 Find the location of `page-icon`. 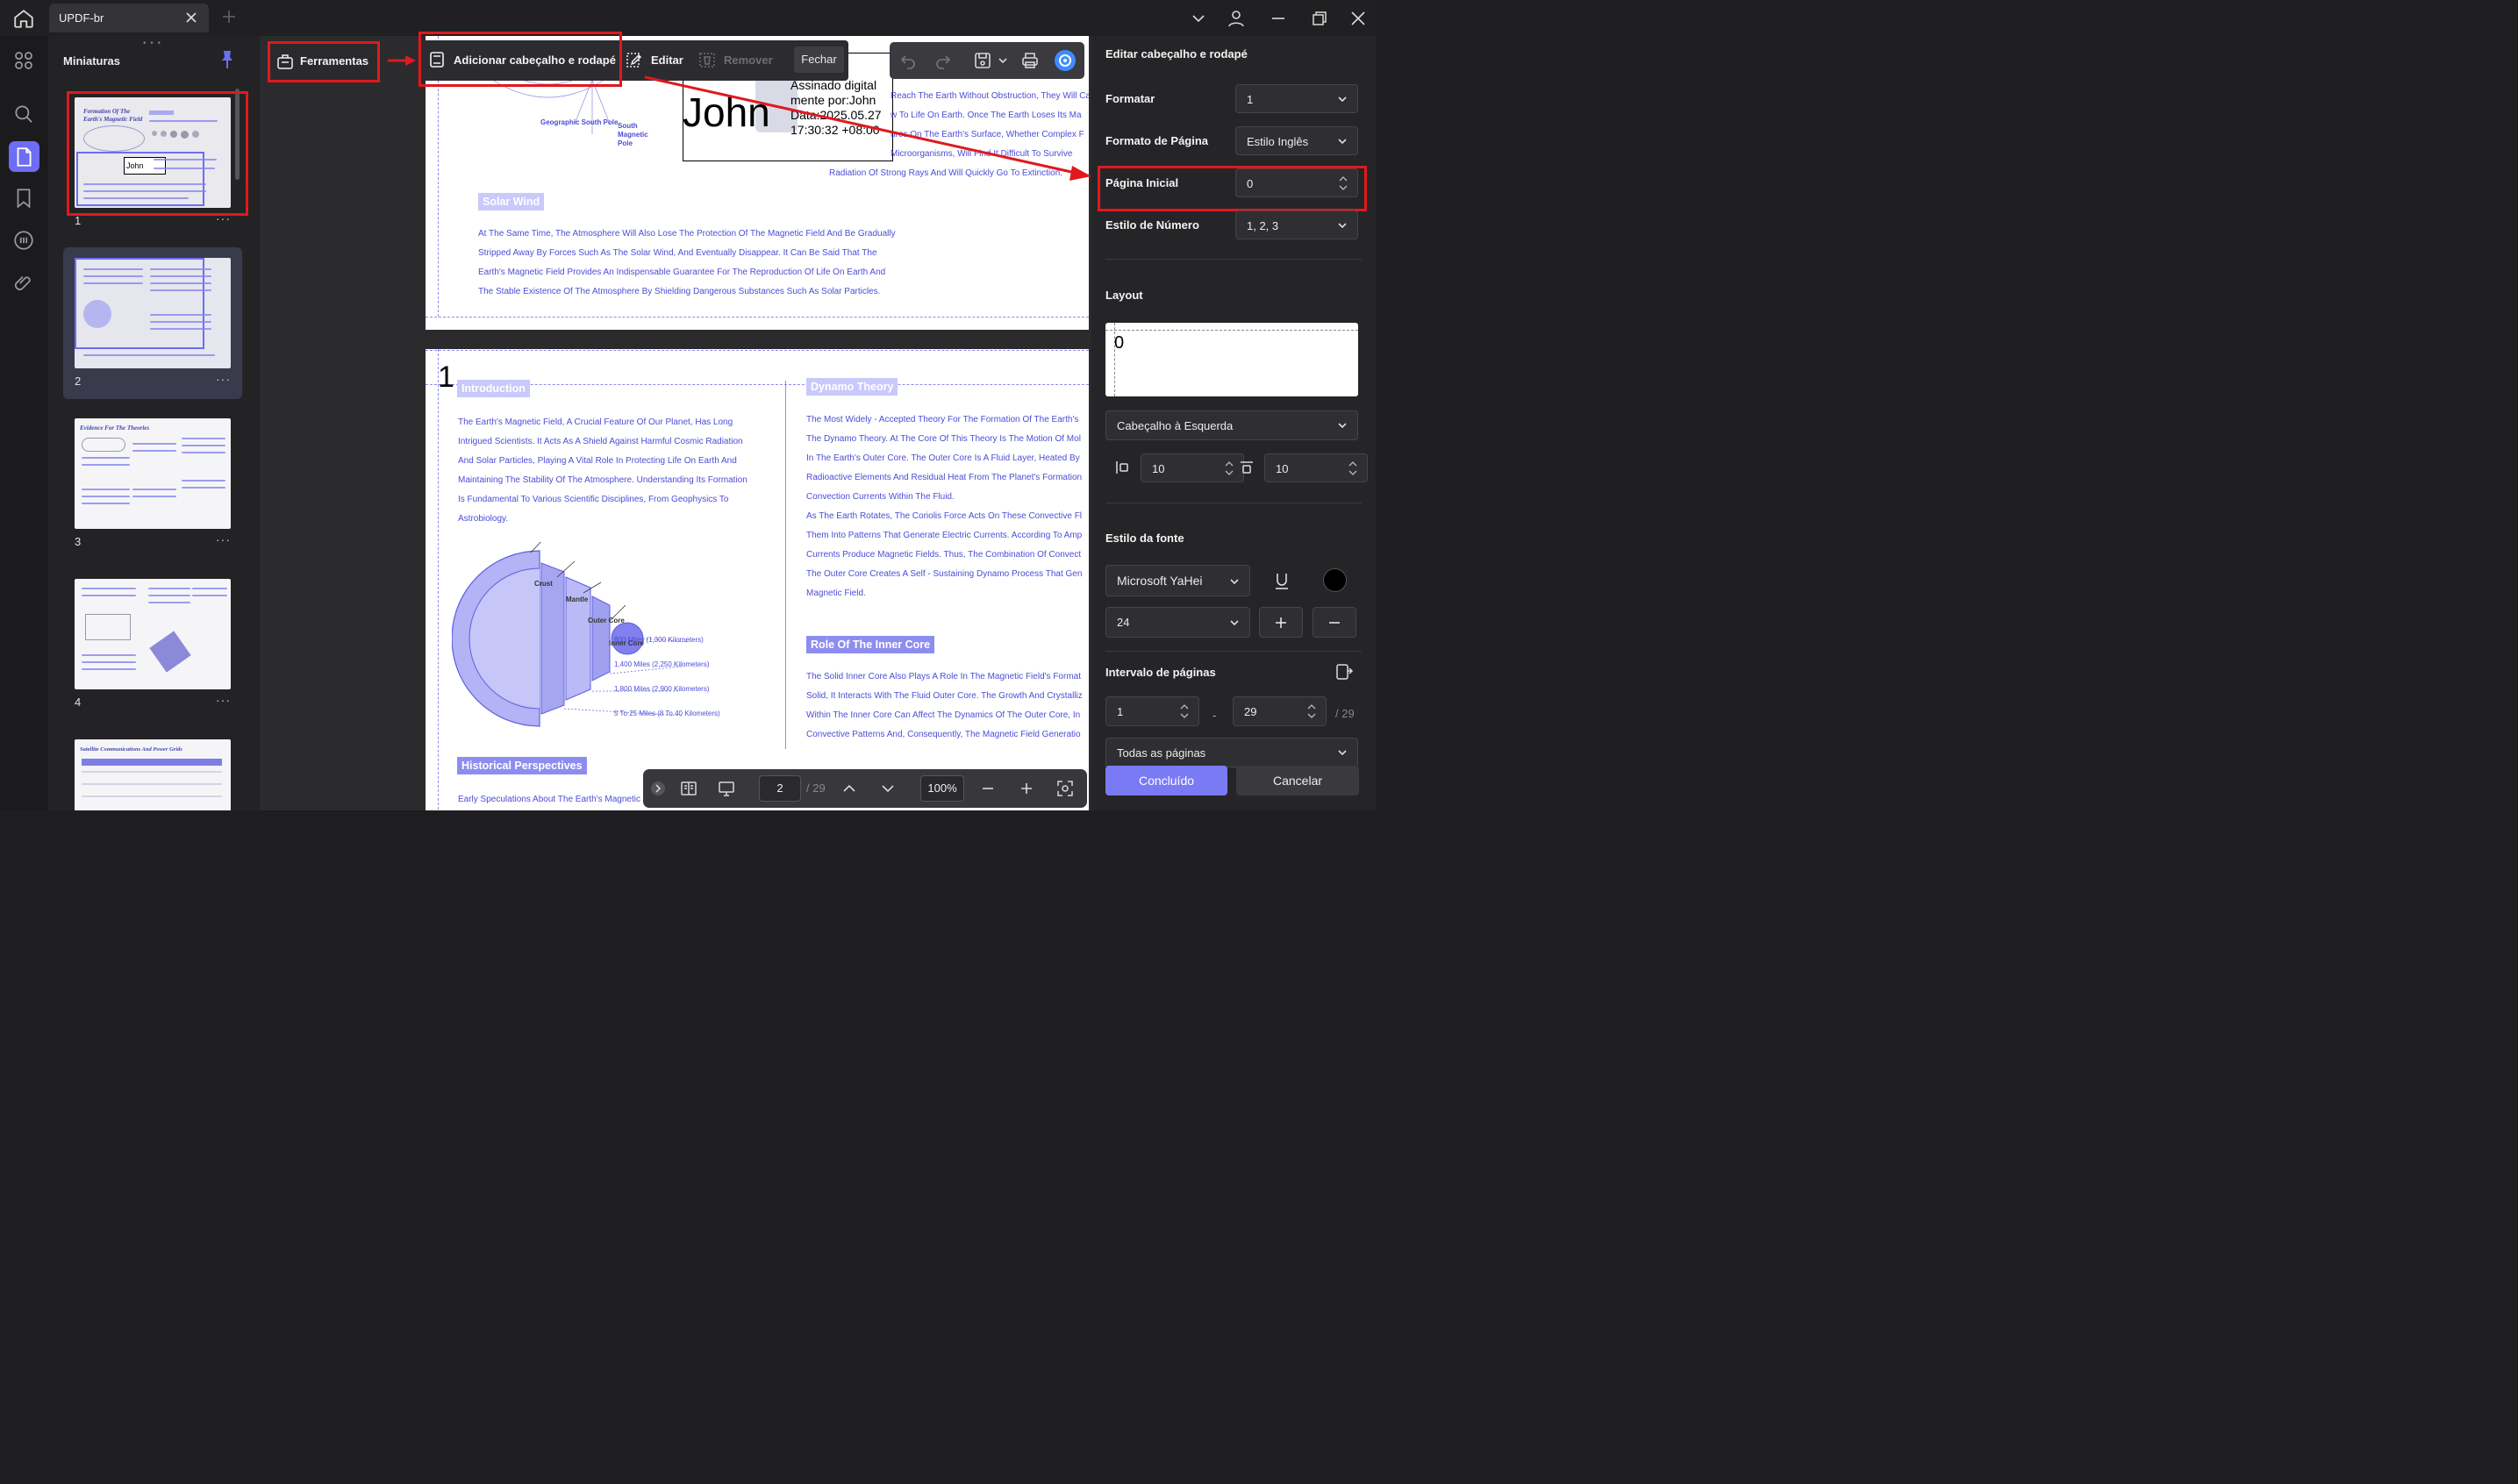

page-icon is located at coordinates (24, 157).